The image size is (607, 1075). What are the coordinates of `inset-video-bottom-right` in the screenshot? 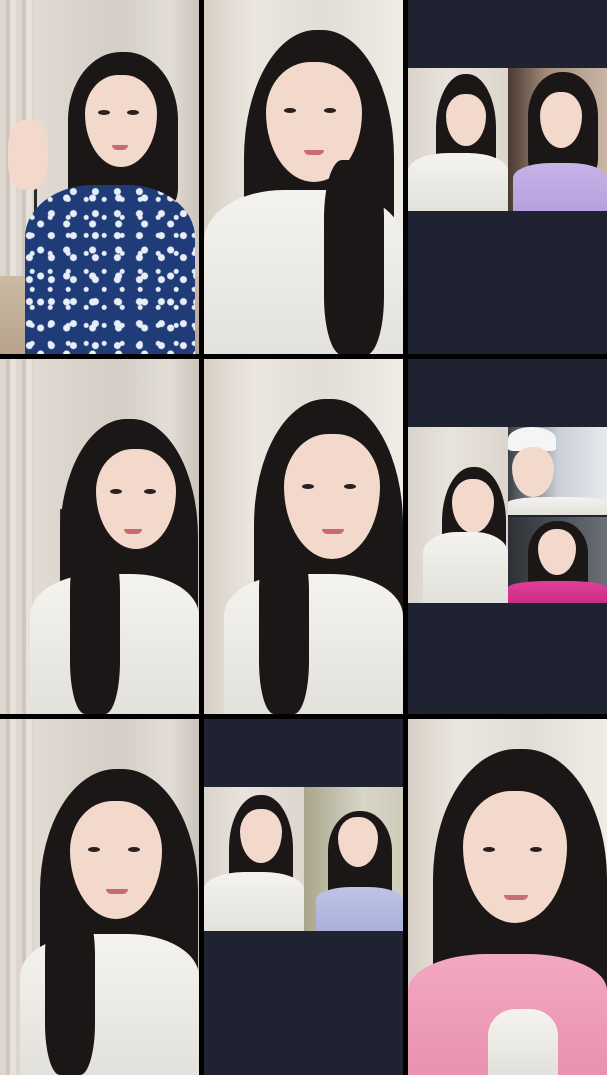 It's located at (557, 560).